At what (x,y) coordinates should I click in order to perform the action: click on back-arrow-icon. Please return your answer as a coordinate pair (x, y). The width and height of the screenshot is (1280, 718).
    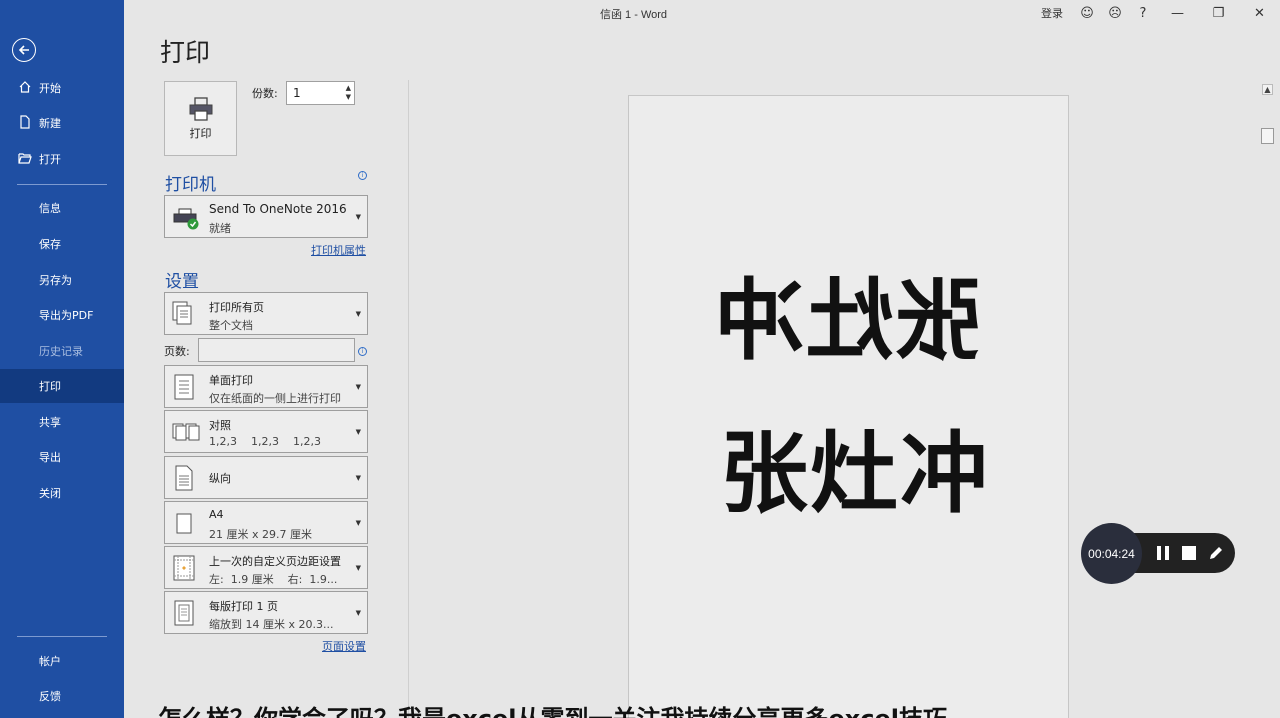
    Looking at the image, I should click on (24, 50).